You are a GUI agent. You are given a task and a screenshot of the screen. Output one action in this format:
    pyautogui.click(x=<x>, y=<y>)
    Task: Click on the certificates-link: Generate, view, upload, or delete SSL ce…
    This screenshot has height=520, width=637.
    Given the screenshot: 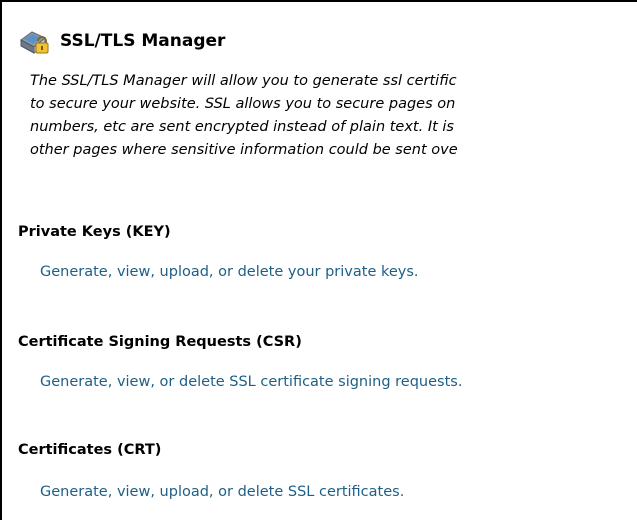 What is the action you would take?
    pyautogui.click(x=222, y=492)
    